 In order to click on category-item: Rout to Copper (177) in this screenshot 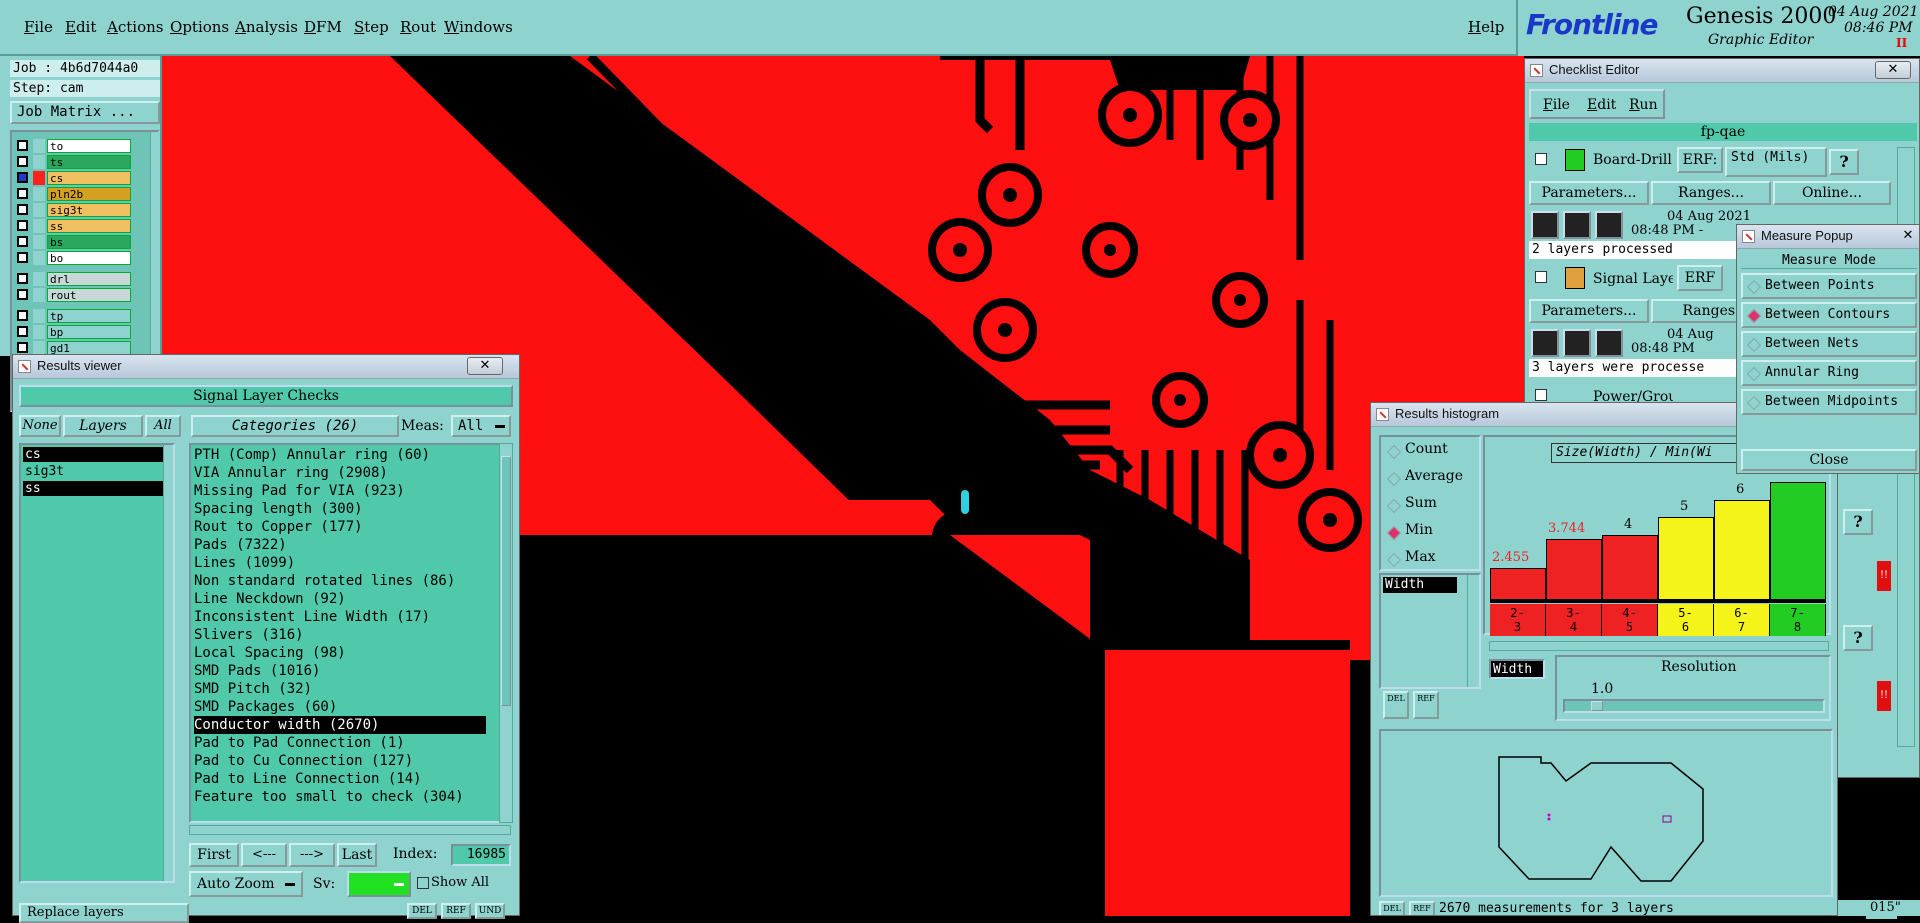, I will do `click(340, 527)`.